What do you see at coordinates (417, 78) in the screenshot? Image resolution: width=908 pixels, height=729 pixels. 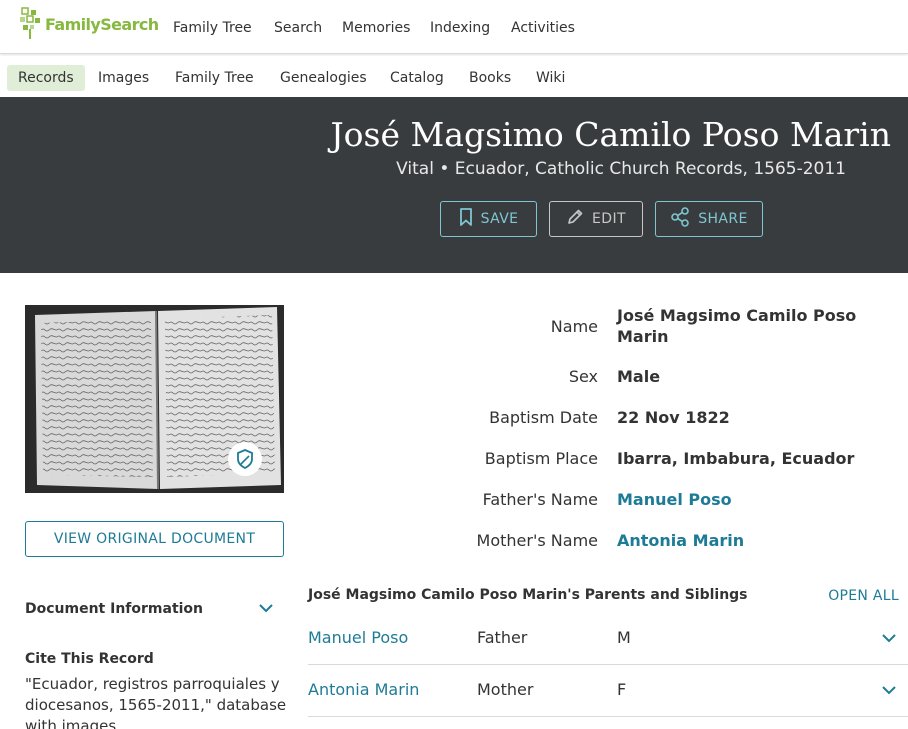 I see `subnav-catalog: Catalog` at bounding box center [417, 78].